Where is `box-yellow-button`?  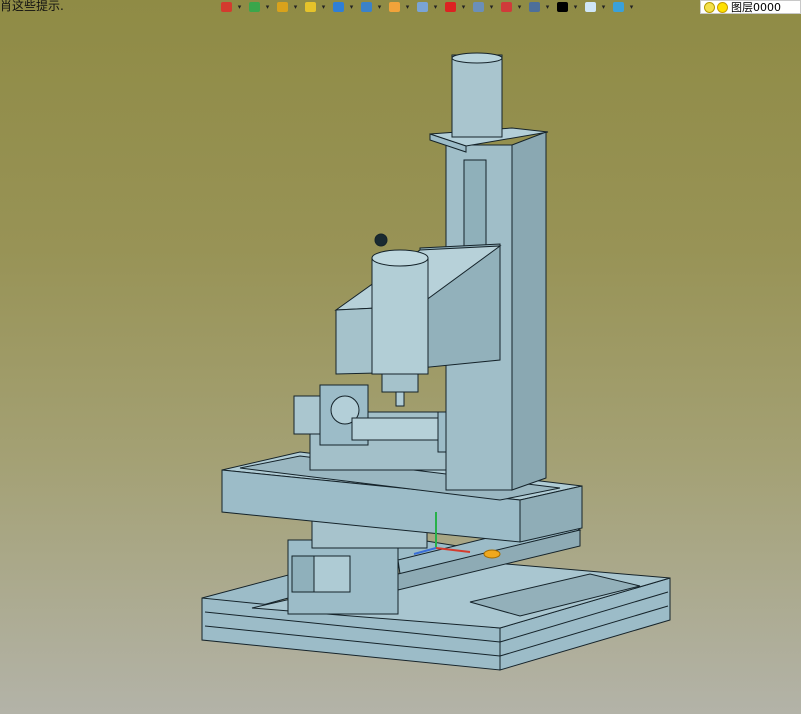 box-yellow-button is located at coordinates (310, 7).